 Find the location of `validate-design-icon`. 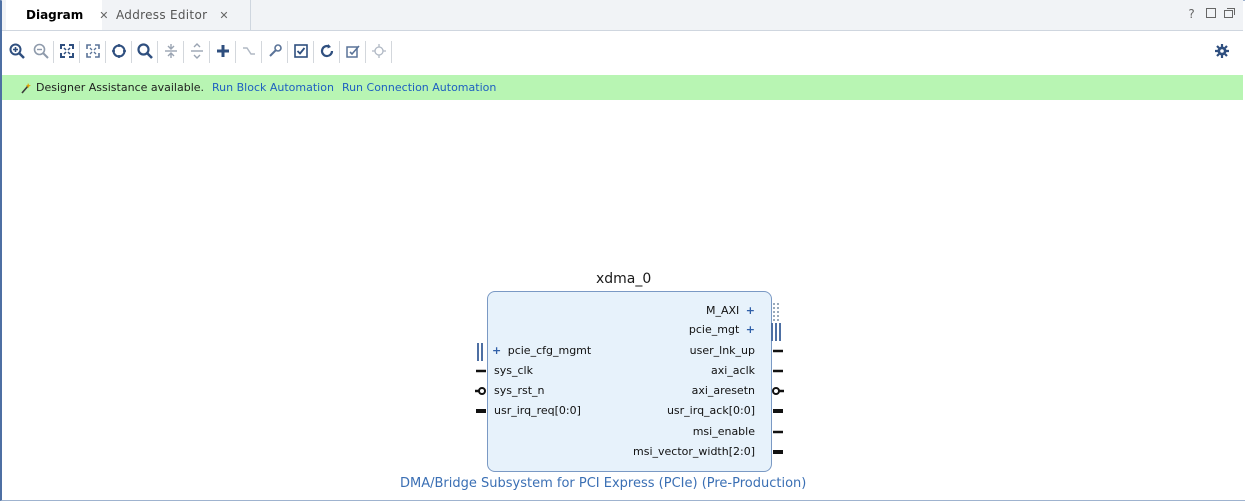

validate-design-icon is located at coordinates (301, 51).